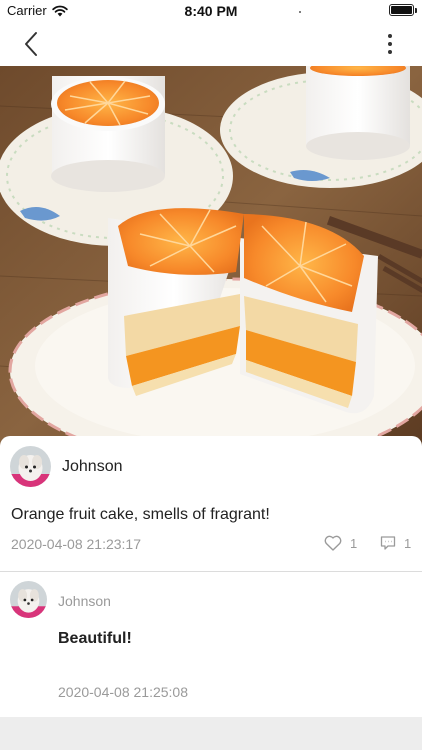  I want to click on status-time: 8:40 PM, so click(211, 11).